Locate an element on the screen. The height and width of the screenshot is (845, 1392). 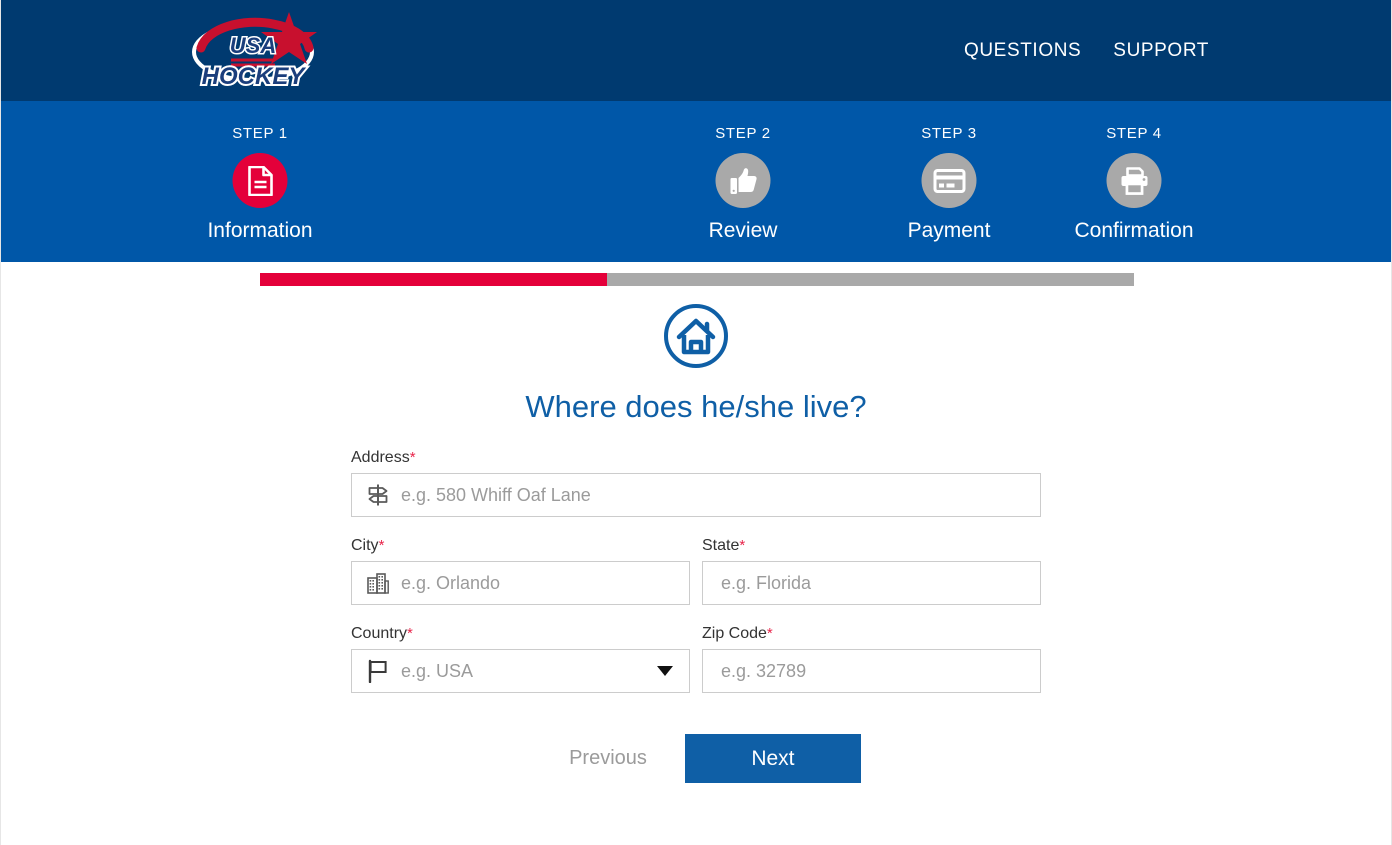
city-input: e.g. Orlando is located at coordinates (520, 583).